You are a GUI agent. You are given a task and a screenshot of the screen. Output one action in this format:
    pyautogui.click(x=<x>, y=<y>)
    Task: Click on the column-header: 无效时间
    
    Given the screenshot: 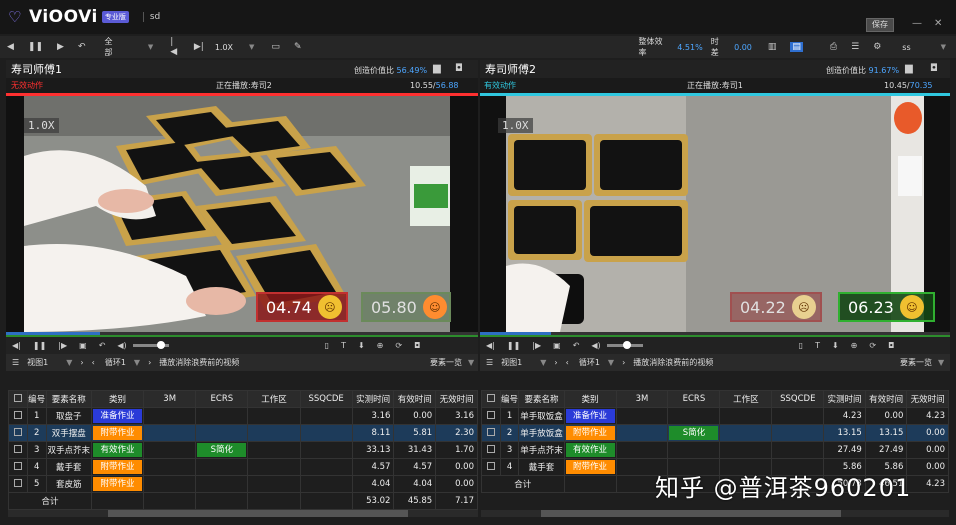 What is the action you would take?
    pyautogui.click(x=927, y=399)
    